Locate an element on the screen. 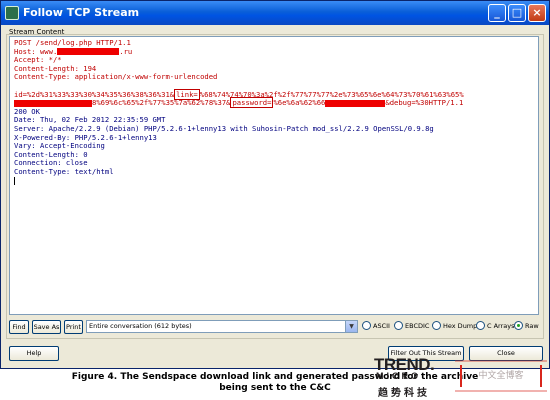 This screenshot has height=400, width=550. close-window-button: × is located at coordinates (537, 13).